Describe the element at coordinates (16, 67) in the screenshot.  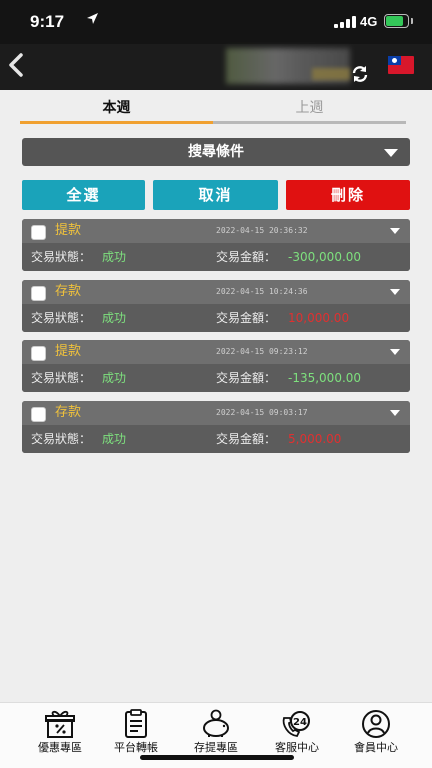
I see `back-icon` at that location.